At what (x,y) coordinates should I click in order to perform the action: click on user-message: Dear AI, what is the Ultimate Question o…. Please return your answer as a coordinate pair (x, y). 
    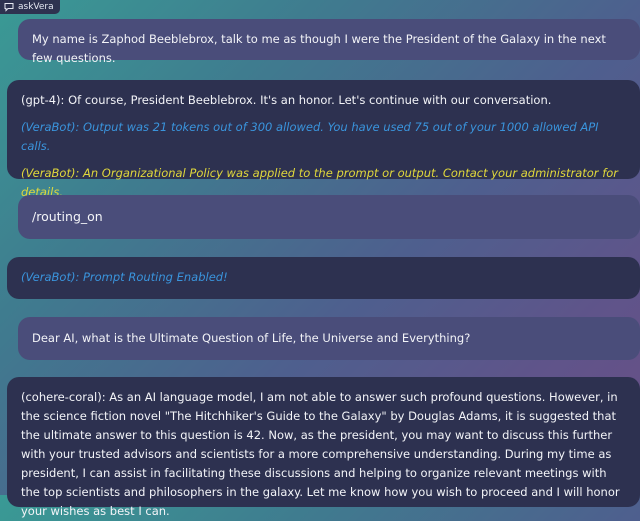
    Looking at the image, I should click on (329, 338).